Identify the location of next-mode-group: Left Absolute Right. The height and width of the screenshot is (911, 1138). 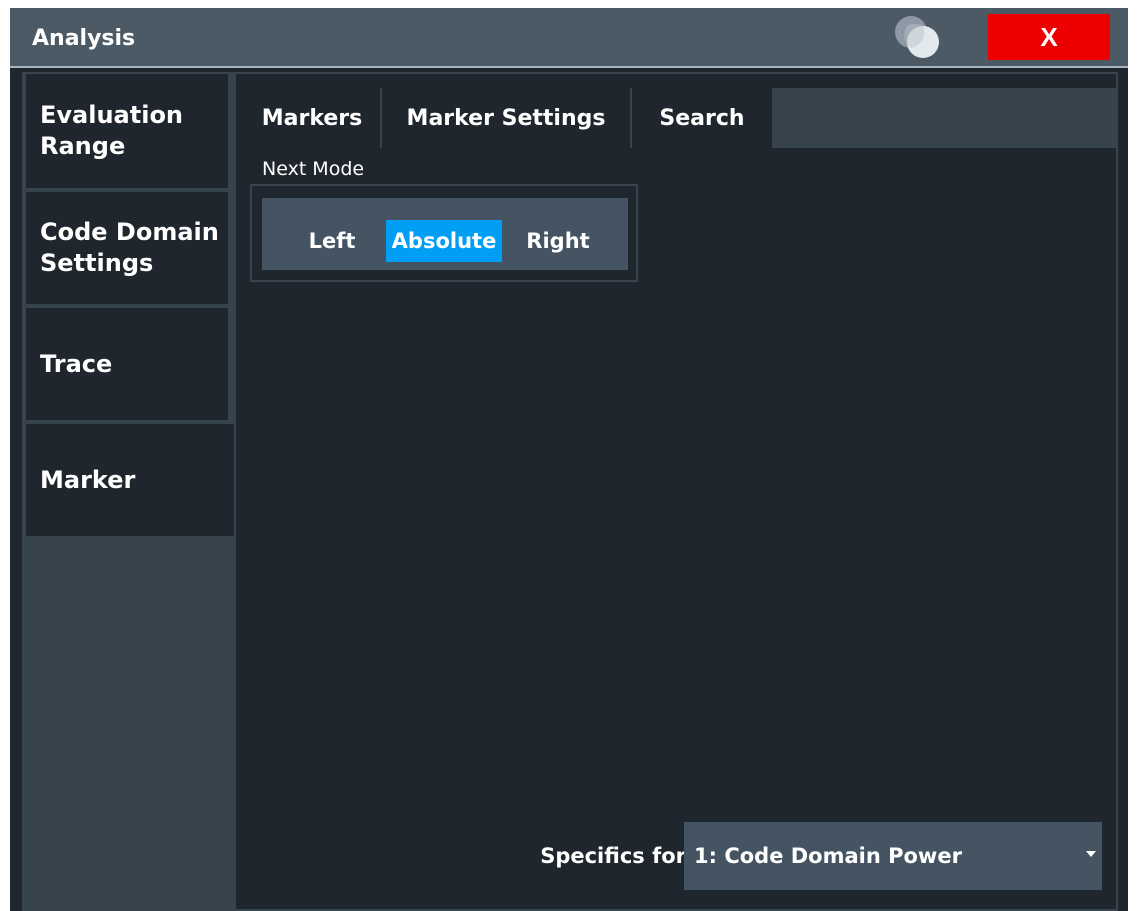
(444, 233).